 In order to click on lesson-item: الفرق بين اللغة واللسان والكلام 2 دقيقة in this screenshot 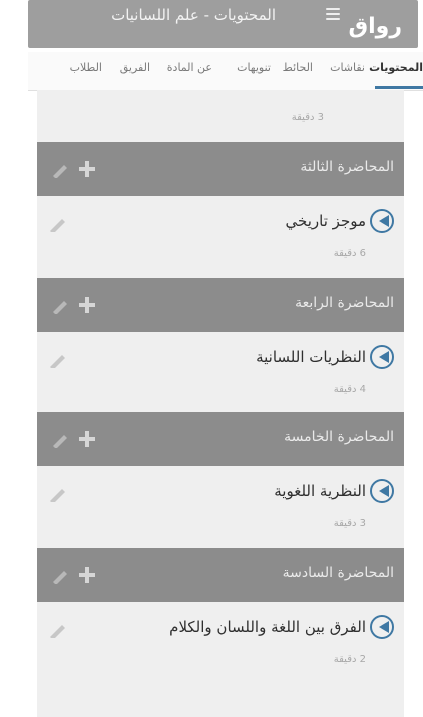, I will do `click(220, 641)`.